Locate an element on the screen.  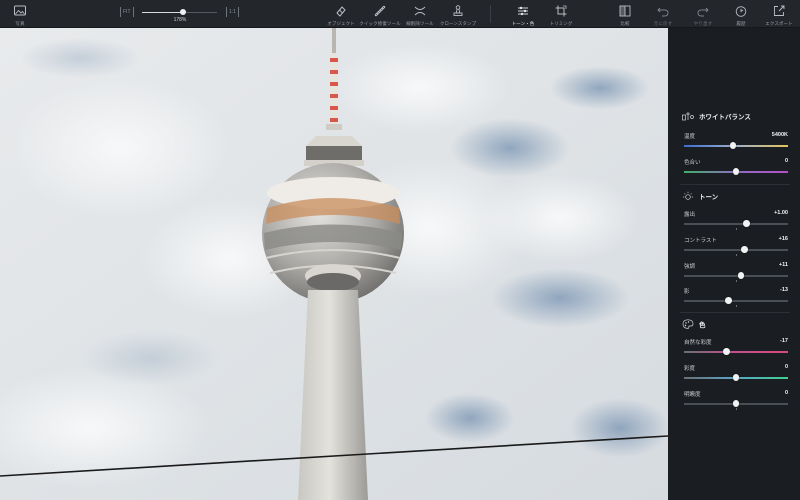
zoom-control: FIT 178% 1:1 is located at coordinates (180, 14).